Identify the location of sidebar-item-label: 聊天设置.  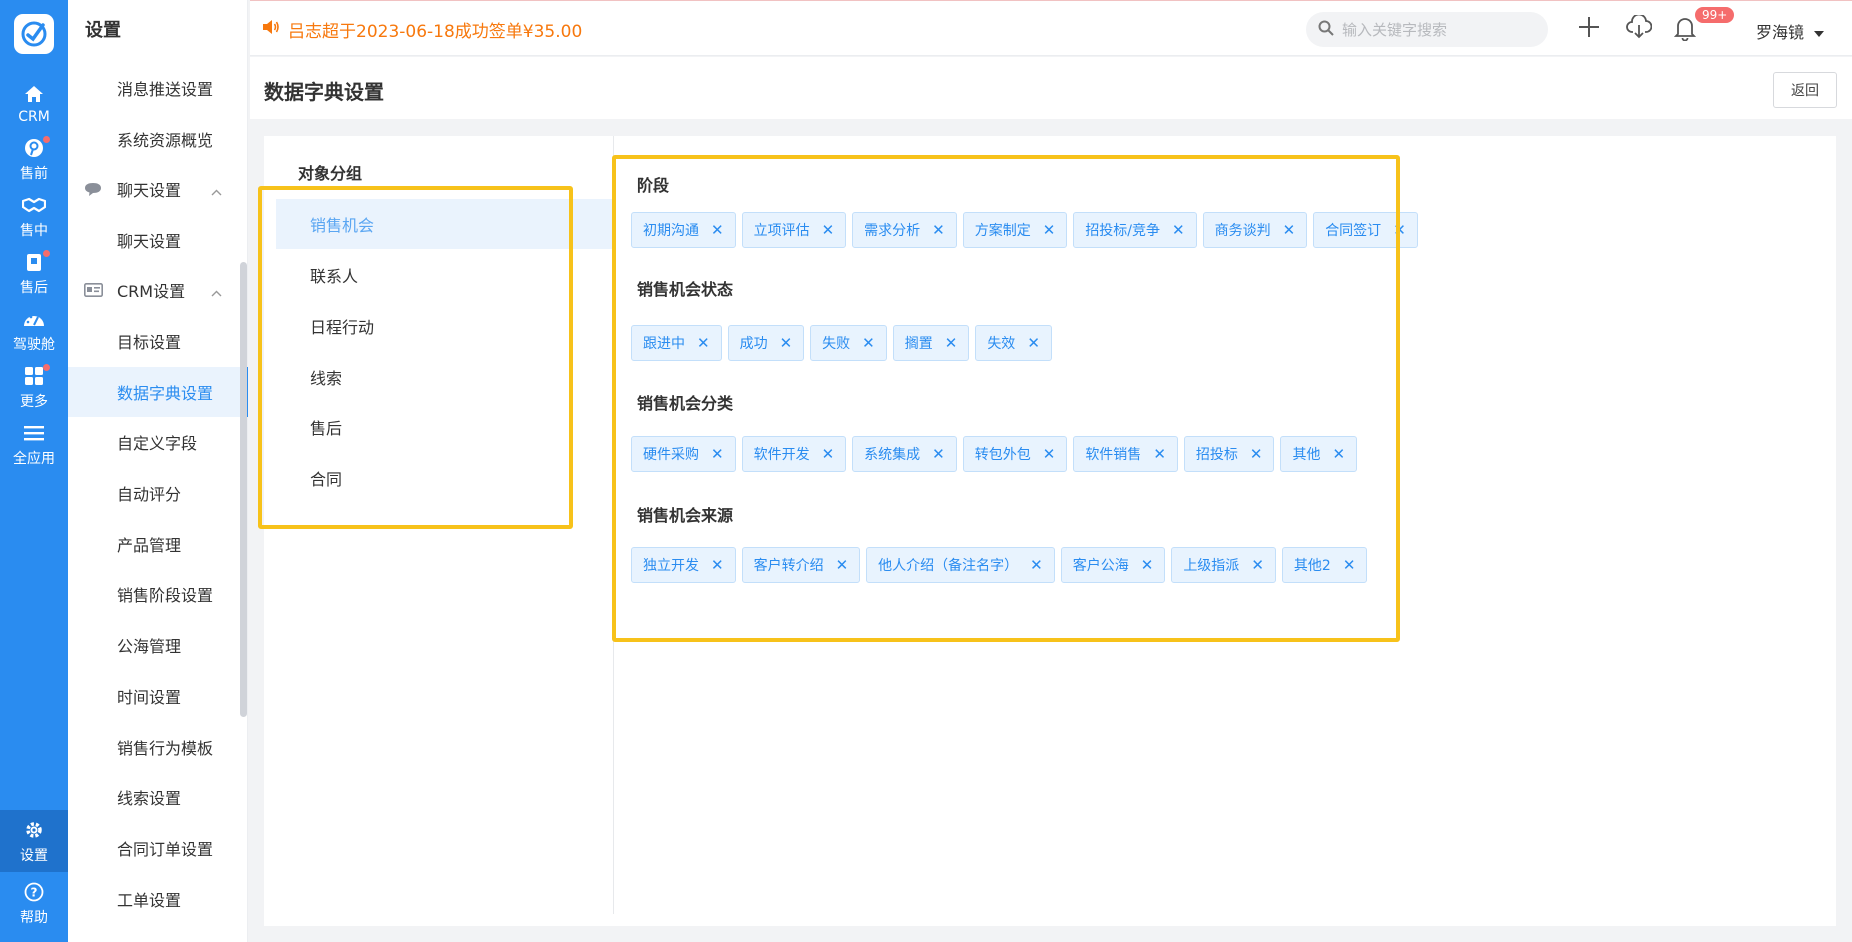
(149, 241).